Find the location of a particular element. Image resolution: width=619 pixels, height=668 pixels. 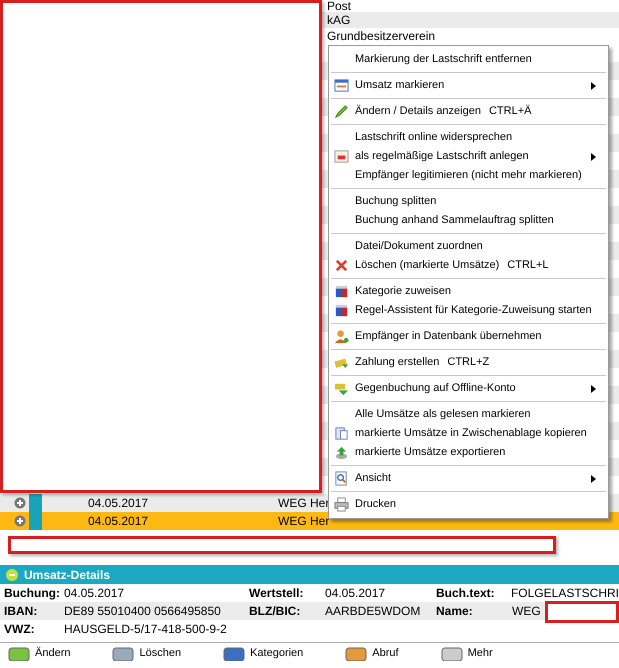

clipboard-icon is located at coordinates (341, 433).